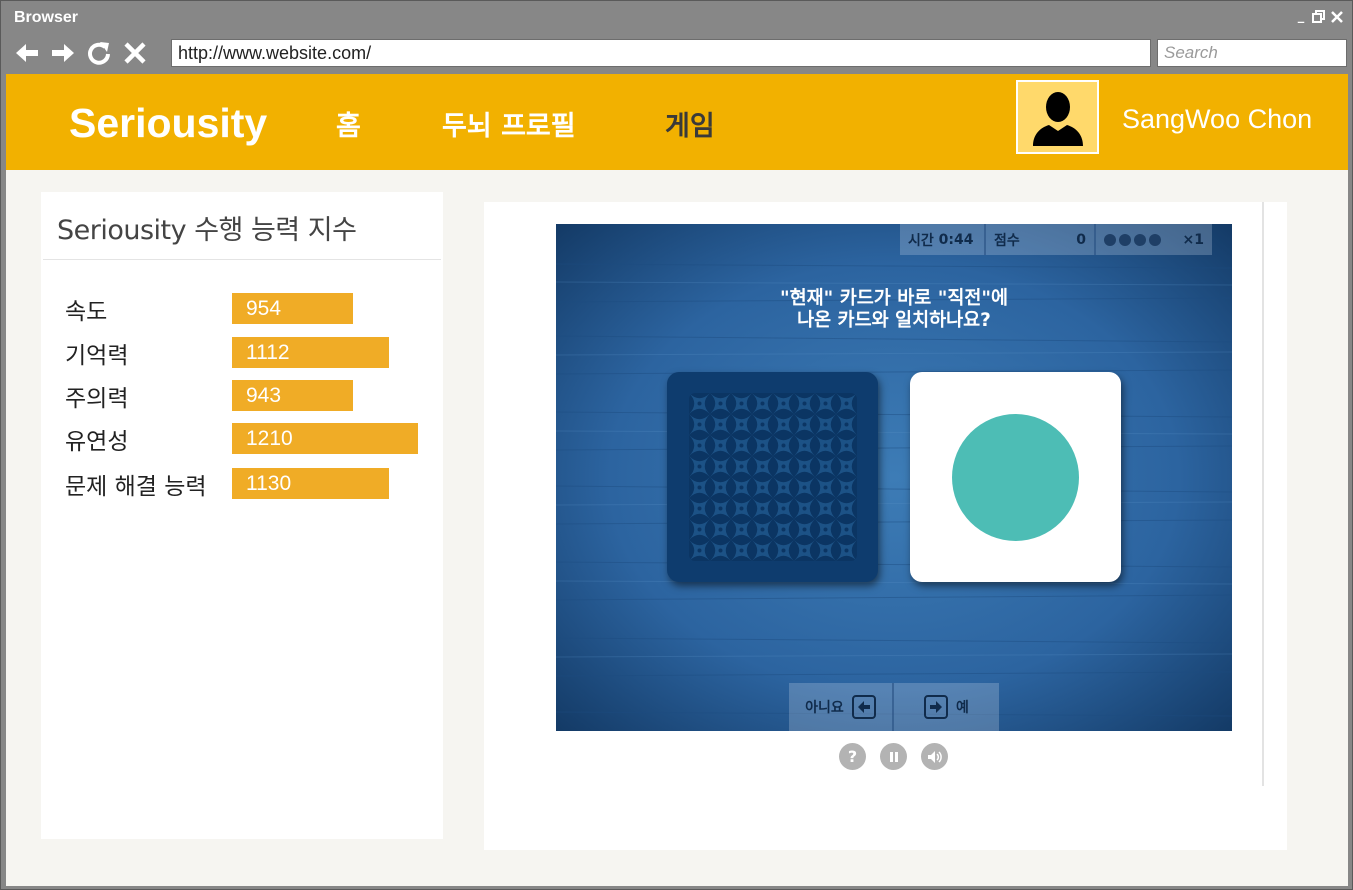 The image size is (1353, 890). Describe the element at coordinates (661, 53) in the screenshot. I see `address-bar: http://www.website.com/` at that location.